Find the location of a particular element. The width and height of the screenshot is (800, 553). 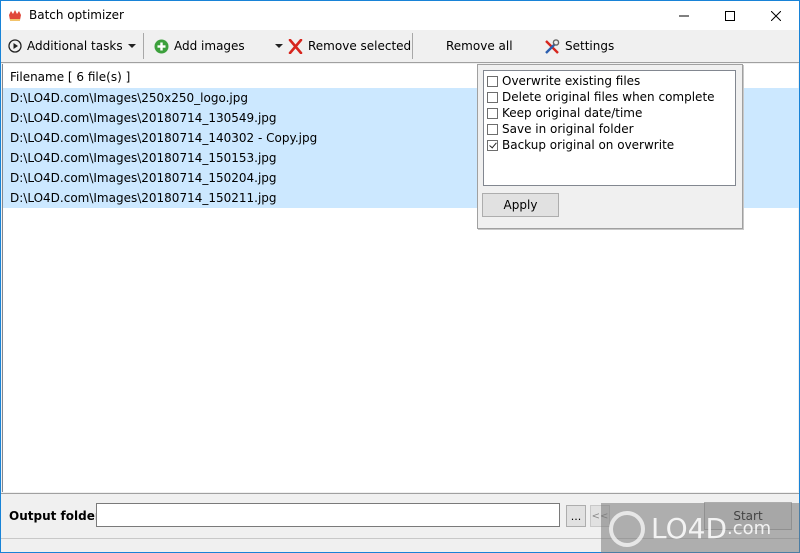

close-button is located at coordinates (776, 15).